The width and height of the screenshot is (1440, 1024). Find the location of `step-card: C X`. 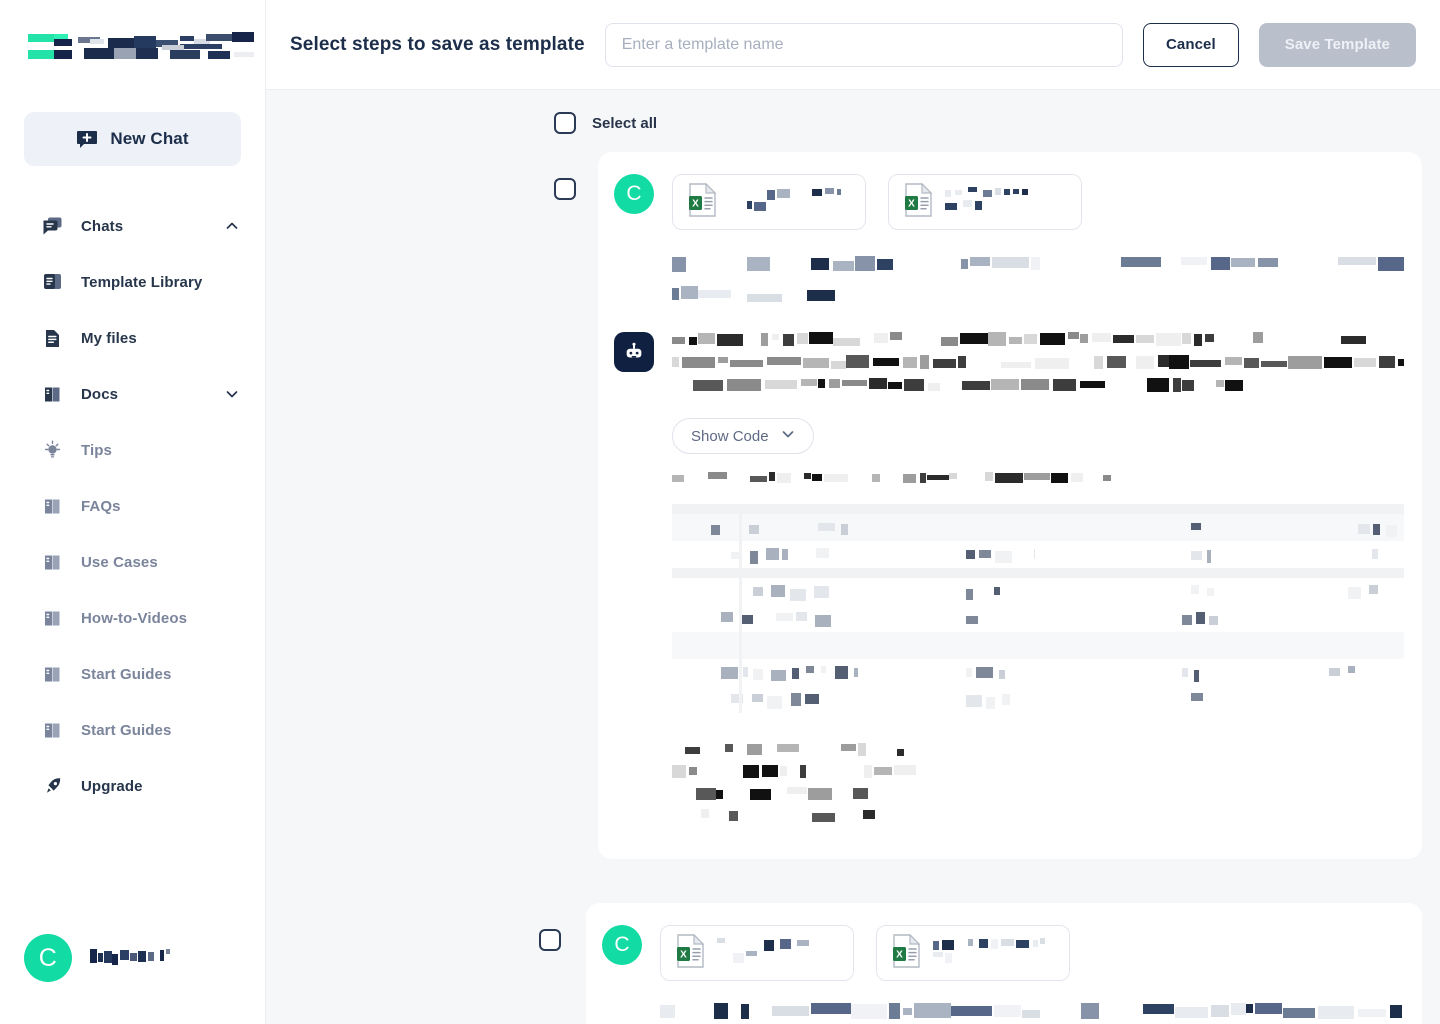

step-card: C X is located at coordinates (1004, 963).